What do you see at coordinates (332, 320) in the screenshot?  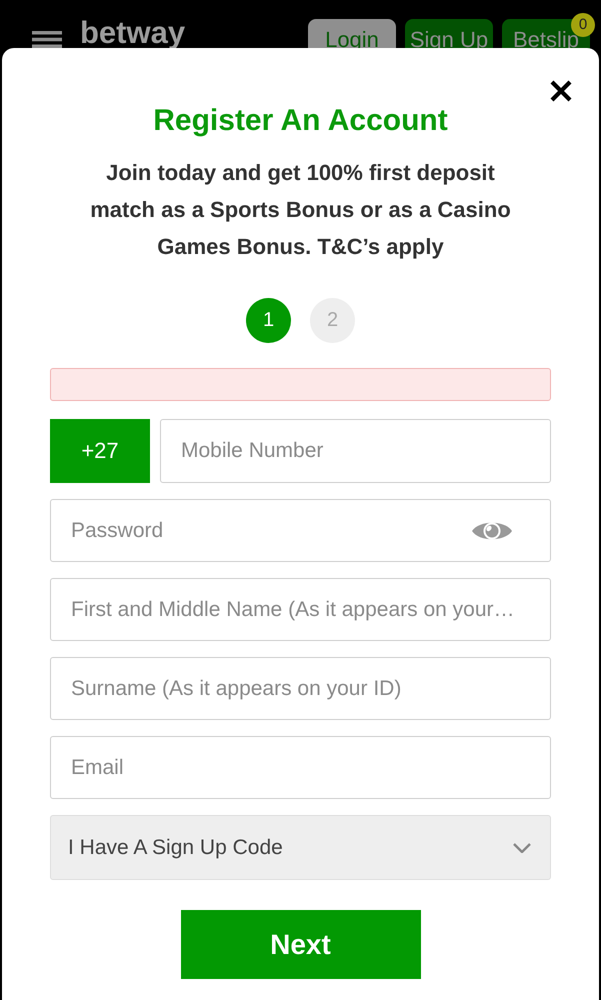 I see `step-indicator: 2` at bounding box center [332, 320].